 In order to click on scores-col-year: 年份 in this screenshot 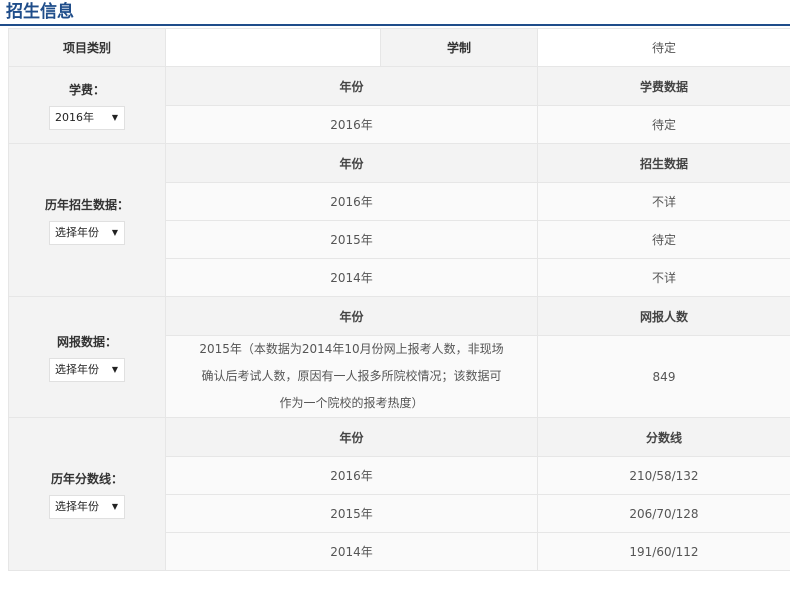, I will do `click(351, 437)`.